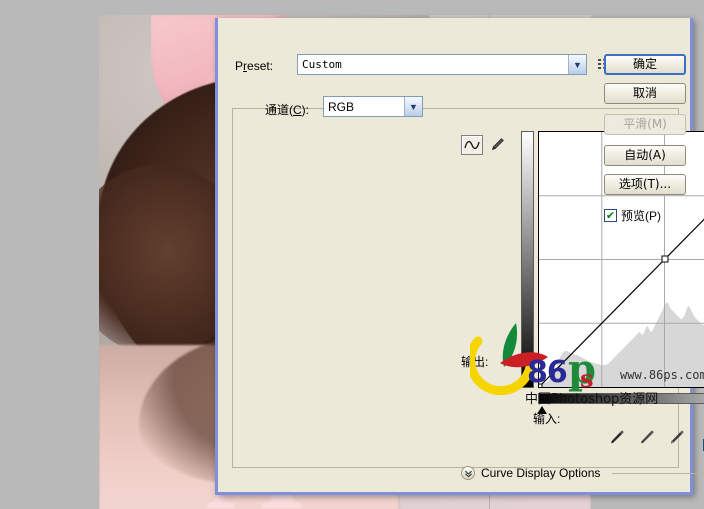 The height and width of the screenshot is (509, 704). I want to click on eyedropper-gray-icon, so click(647, 439).